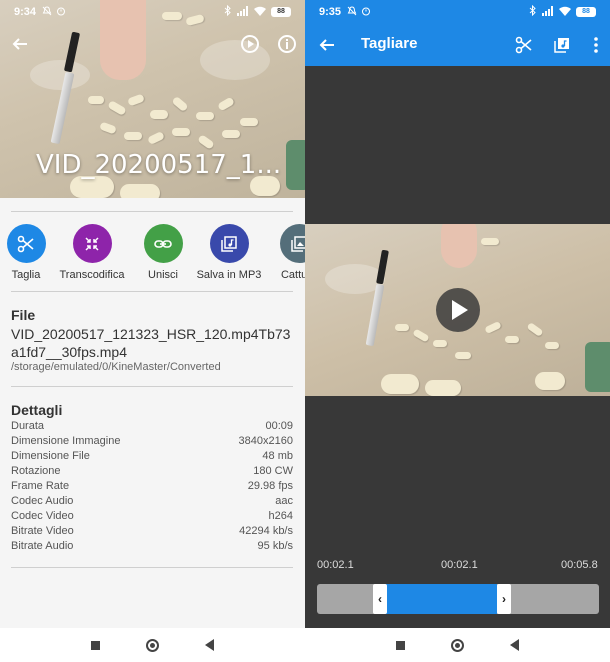 This screenshot has height=662, width=610. What do you see at coordinates (250, 44) in the screenshot?
I see `play-circle-icon` at bounding box center [250, 44].